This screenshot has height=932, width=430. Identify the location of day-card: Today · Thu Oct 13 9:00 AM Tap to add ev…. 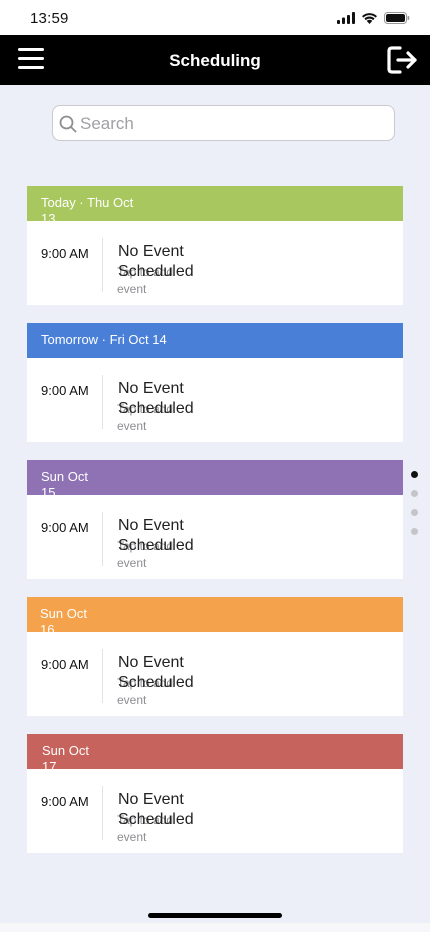
(215, 245).